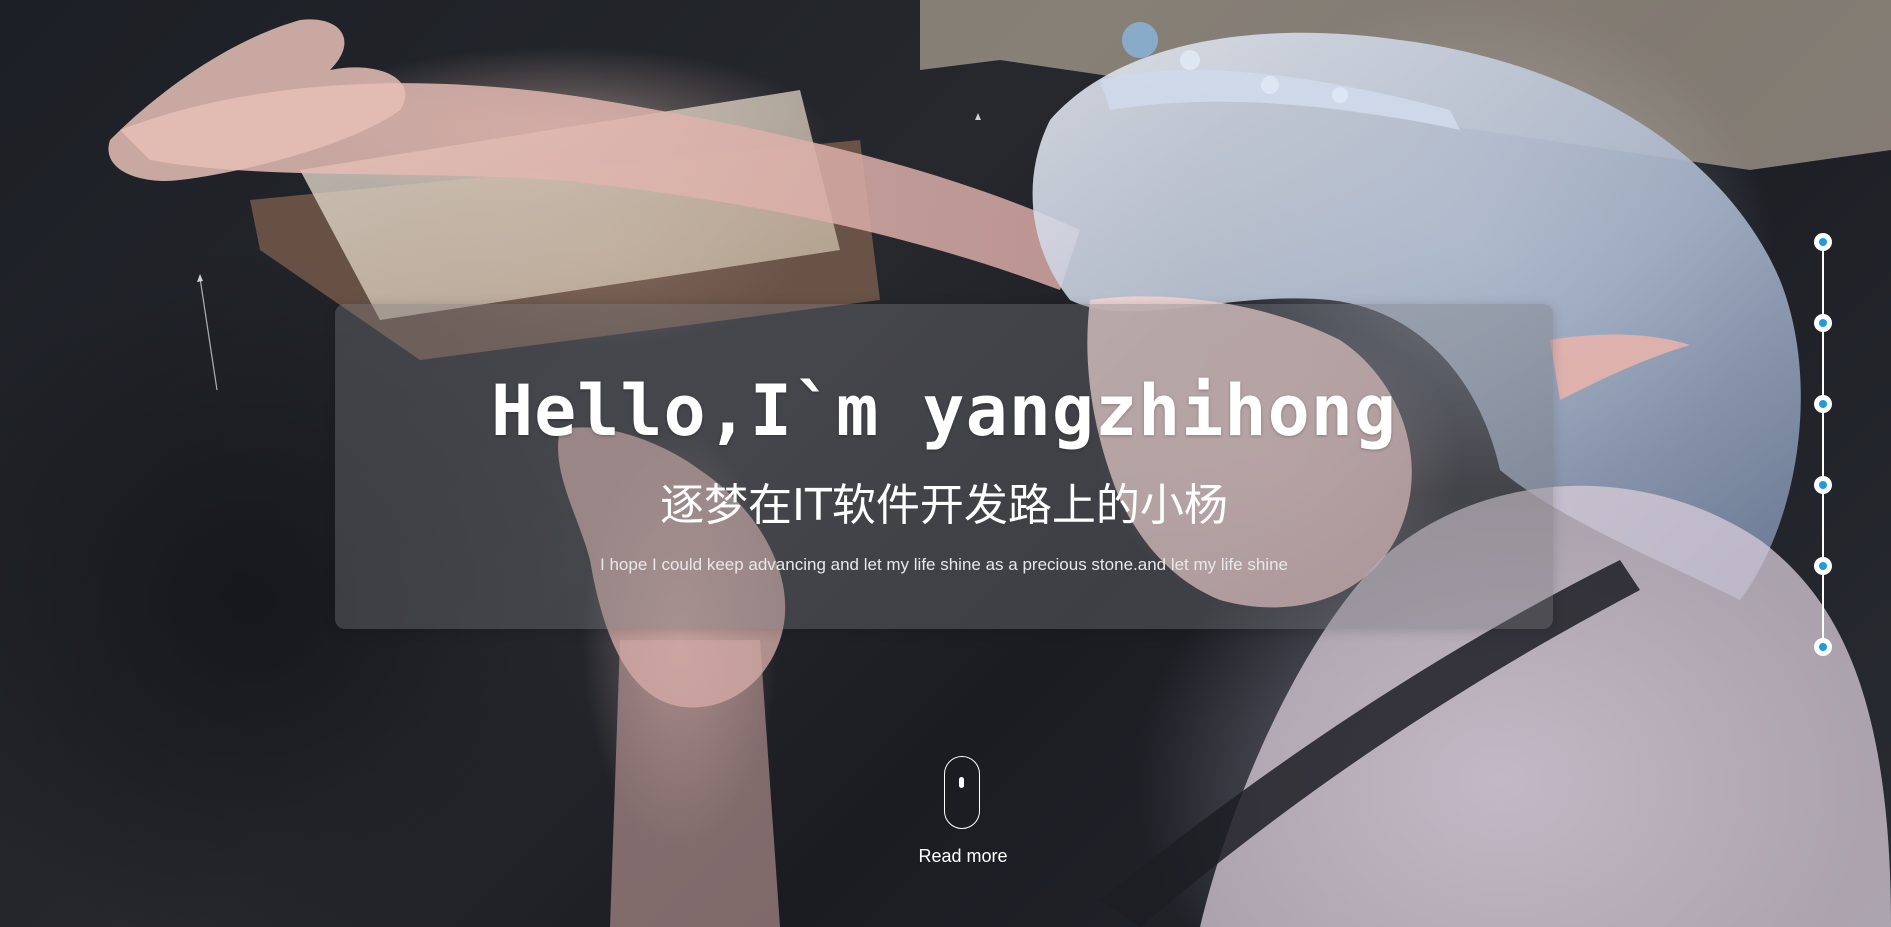 This screenshot has width=1891, height=927. I want to click on section-nav-line, so click(1823, 446).